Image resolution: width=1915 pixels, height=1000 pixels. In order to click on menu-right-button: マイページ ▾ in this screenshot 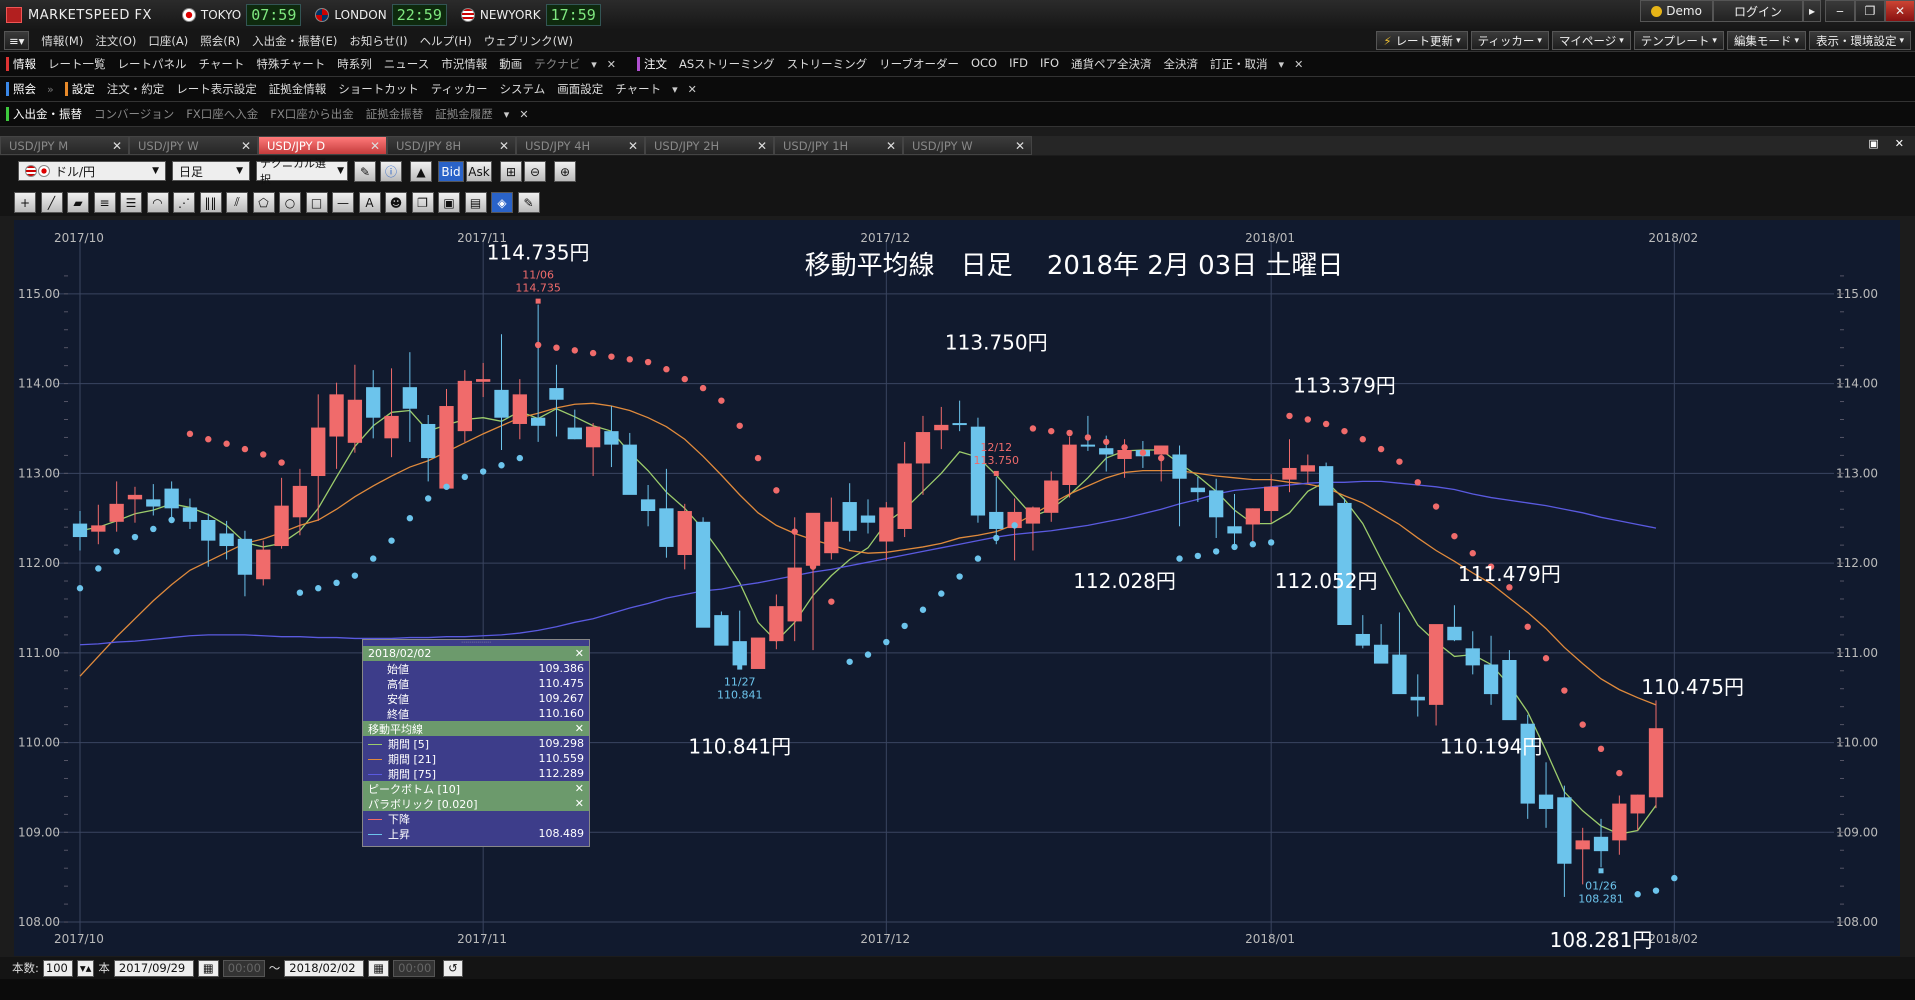, I will do `click(1591, 40)`.